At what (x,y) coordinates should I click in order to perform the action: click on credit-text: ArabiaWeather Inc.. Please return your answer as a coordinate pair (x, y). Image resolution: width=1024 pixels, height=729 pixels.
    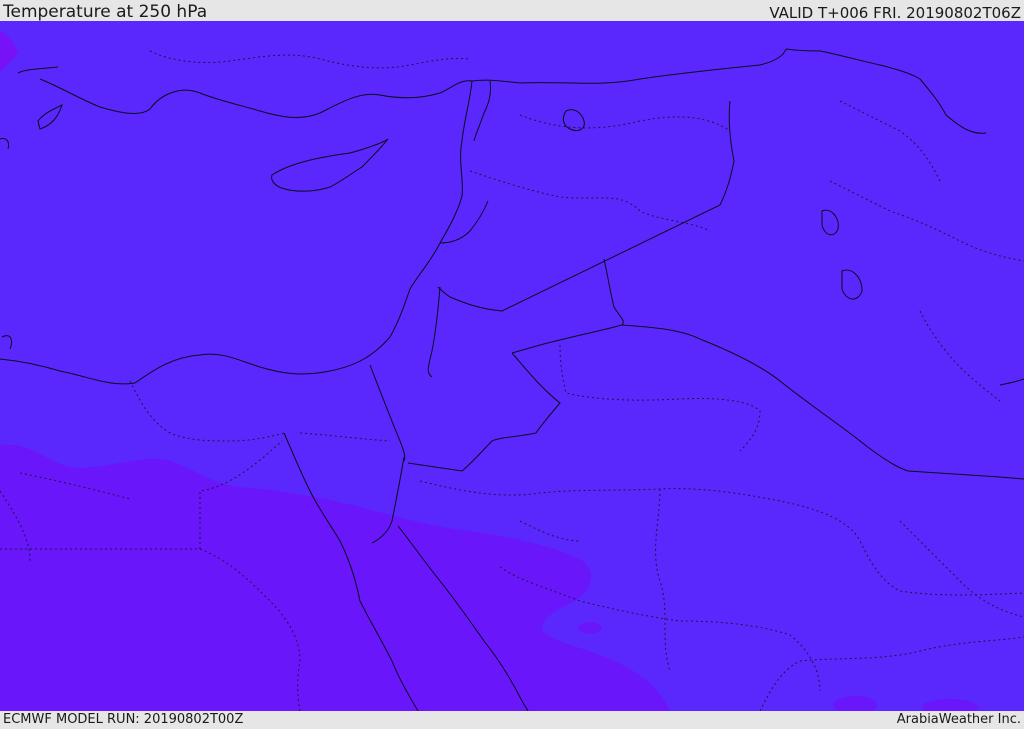
    Looking at the image, I should click on (958, 719).